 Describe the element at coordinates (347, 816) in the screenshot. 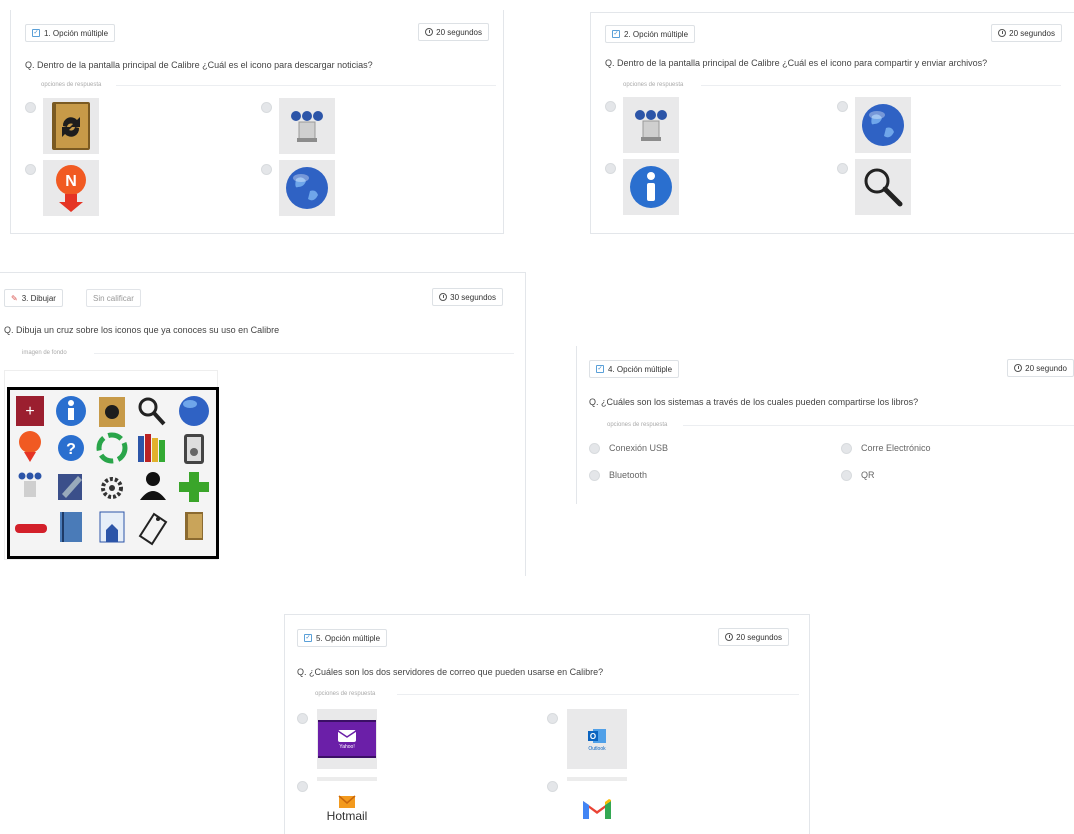

I see `hotmail-label: Hotmail` at that location.